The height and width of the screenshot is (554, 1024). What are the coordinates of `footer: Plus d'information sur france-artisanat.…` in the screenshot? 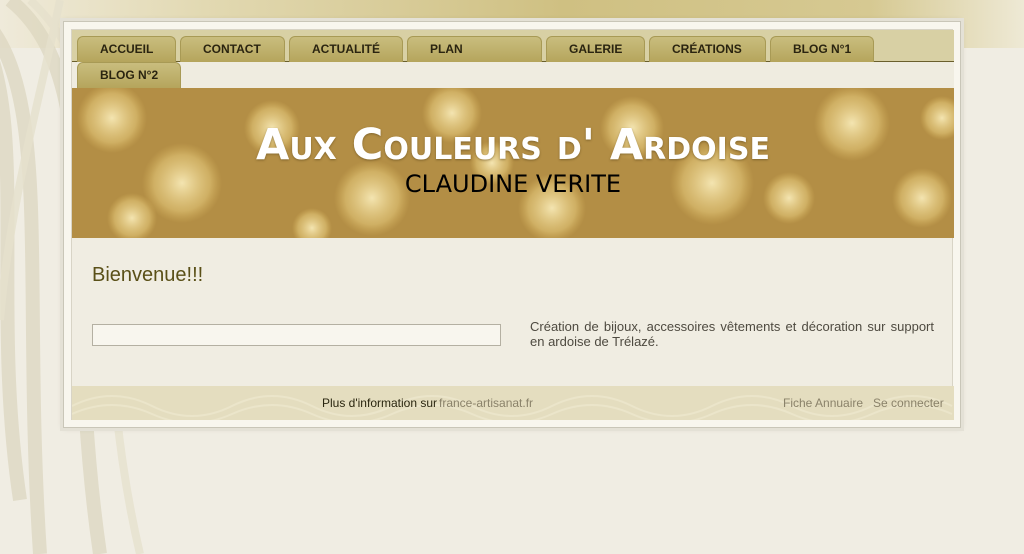 It's located at (513, 403).